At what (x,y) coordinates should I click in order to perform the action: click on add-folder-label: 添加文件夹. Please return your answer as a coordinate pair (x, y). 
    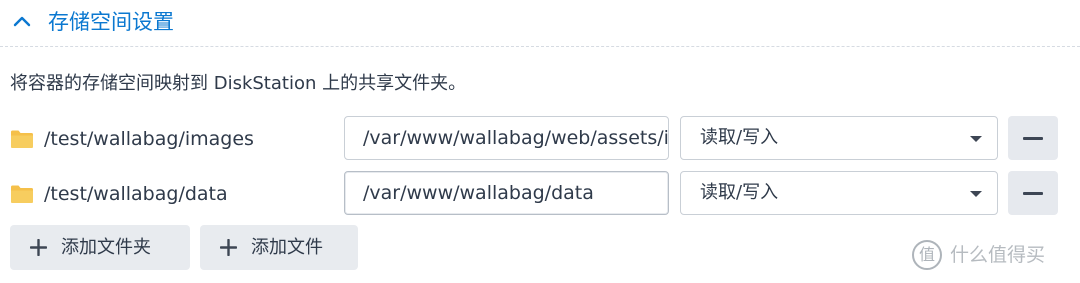
    Looking at the image, I should click on (106, 247).